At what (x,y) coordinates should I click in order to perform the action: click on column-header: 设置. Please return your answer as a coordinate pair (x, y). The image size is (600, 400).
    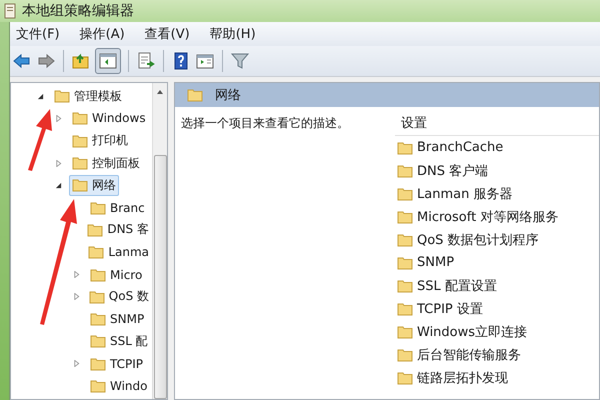
    Looking at the image, I should click on (497, 123).